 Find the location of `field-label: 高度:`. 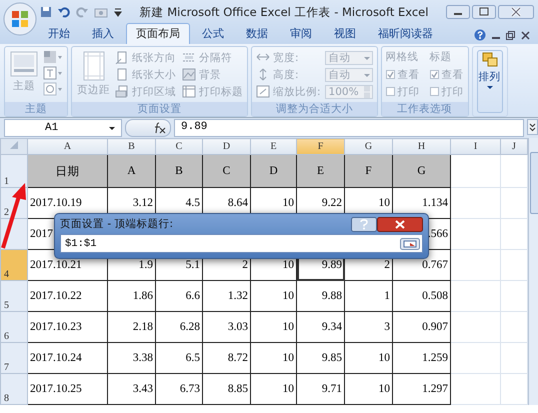

field-label: 高度: is located at coordinates (288, 74).